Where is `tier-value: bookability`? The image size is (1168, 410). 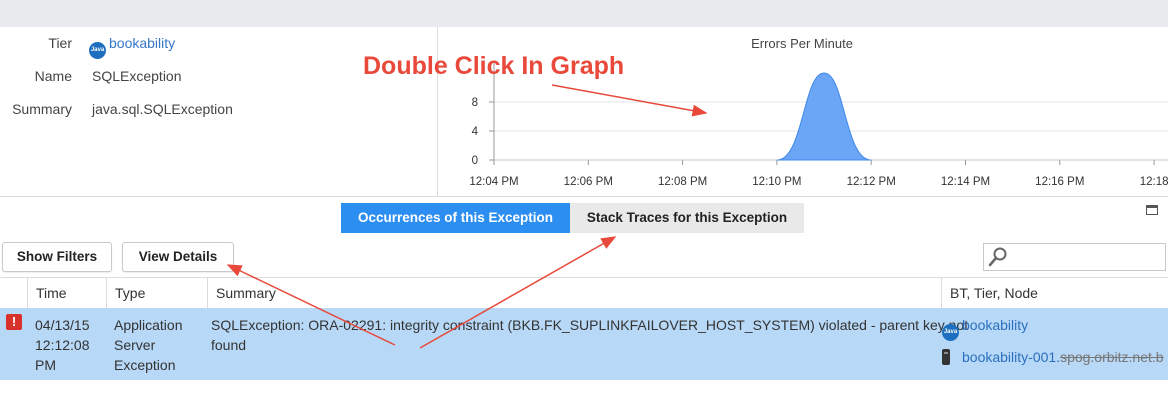
tier-value: bookability is located at coordinates (142, 43).